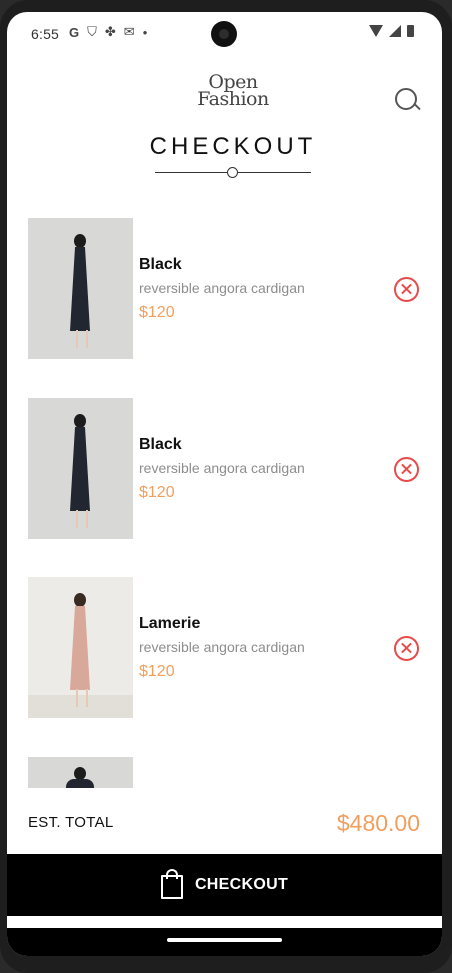  I want to click on notification-icons: G ⛉ ✤ ✉ •, so click(108, 32).